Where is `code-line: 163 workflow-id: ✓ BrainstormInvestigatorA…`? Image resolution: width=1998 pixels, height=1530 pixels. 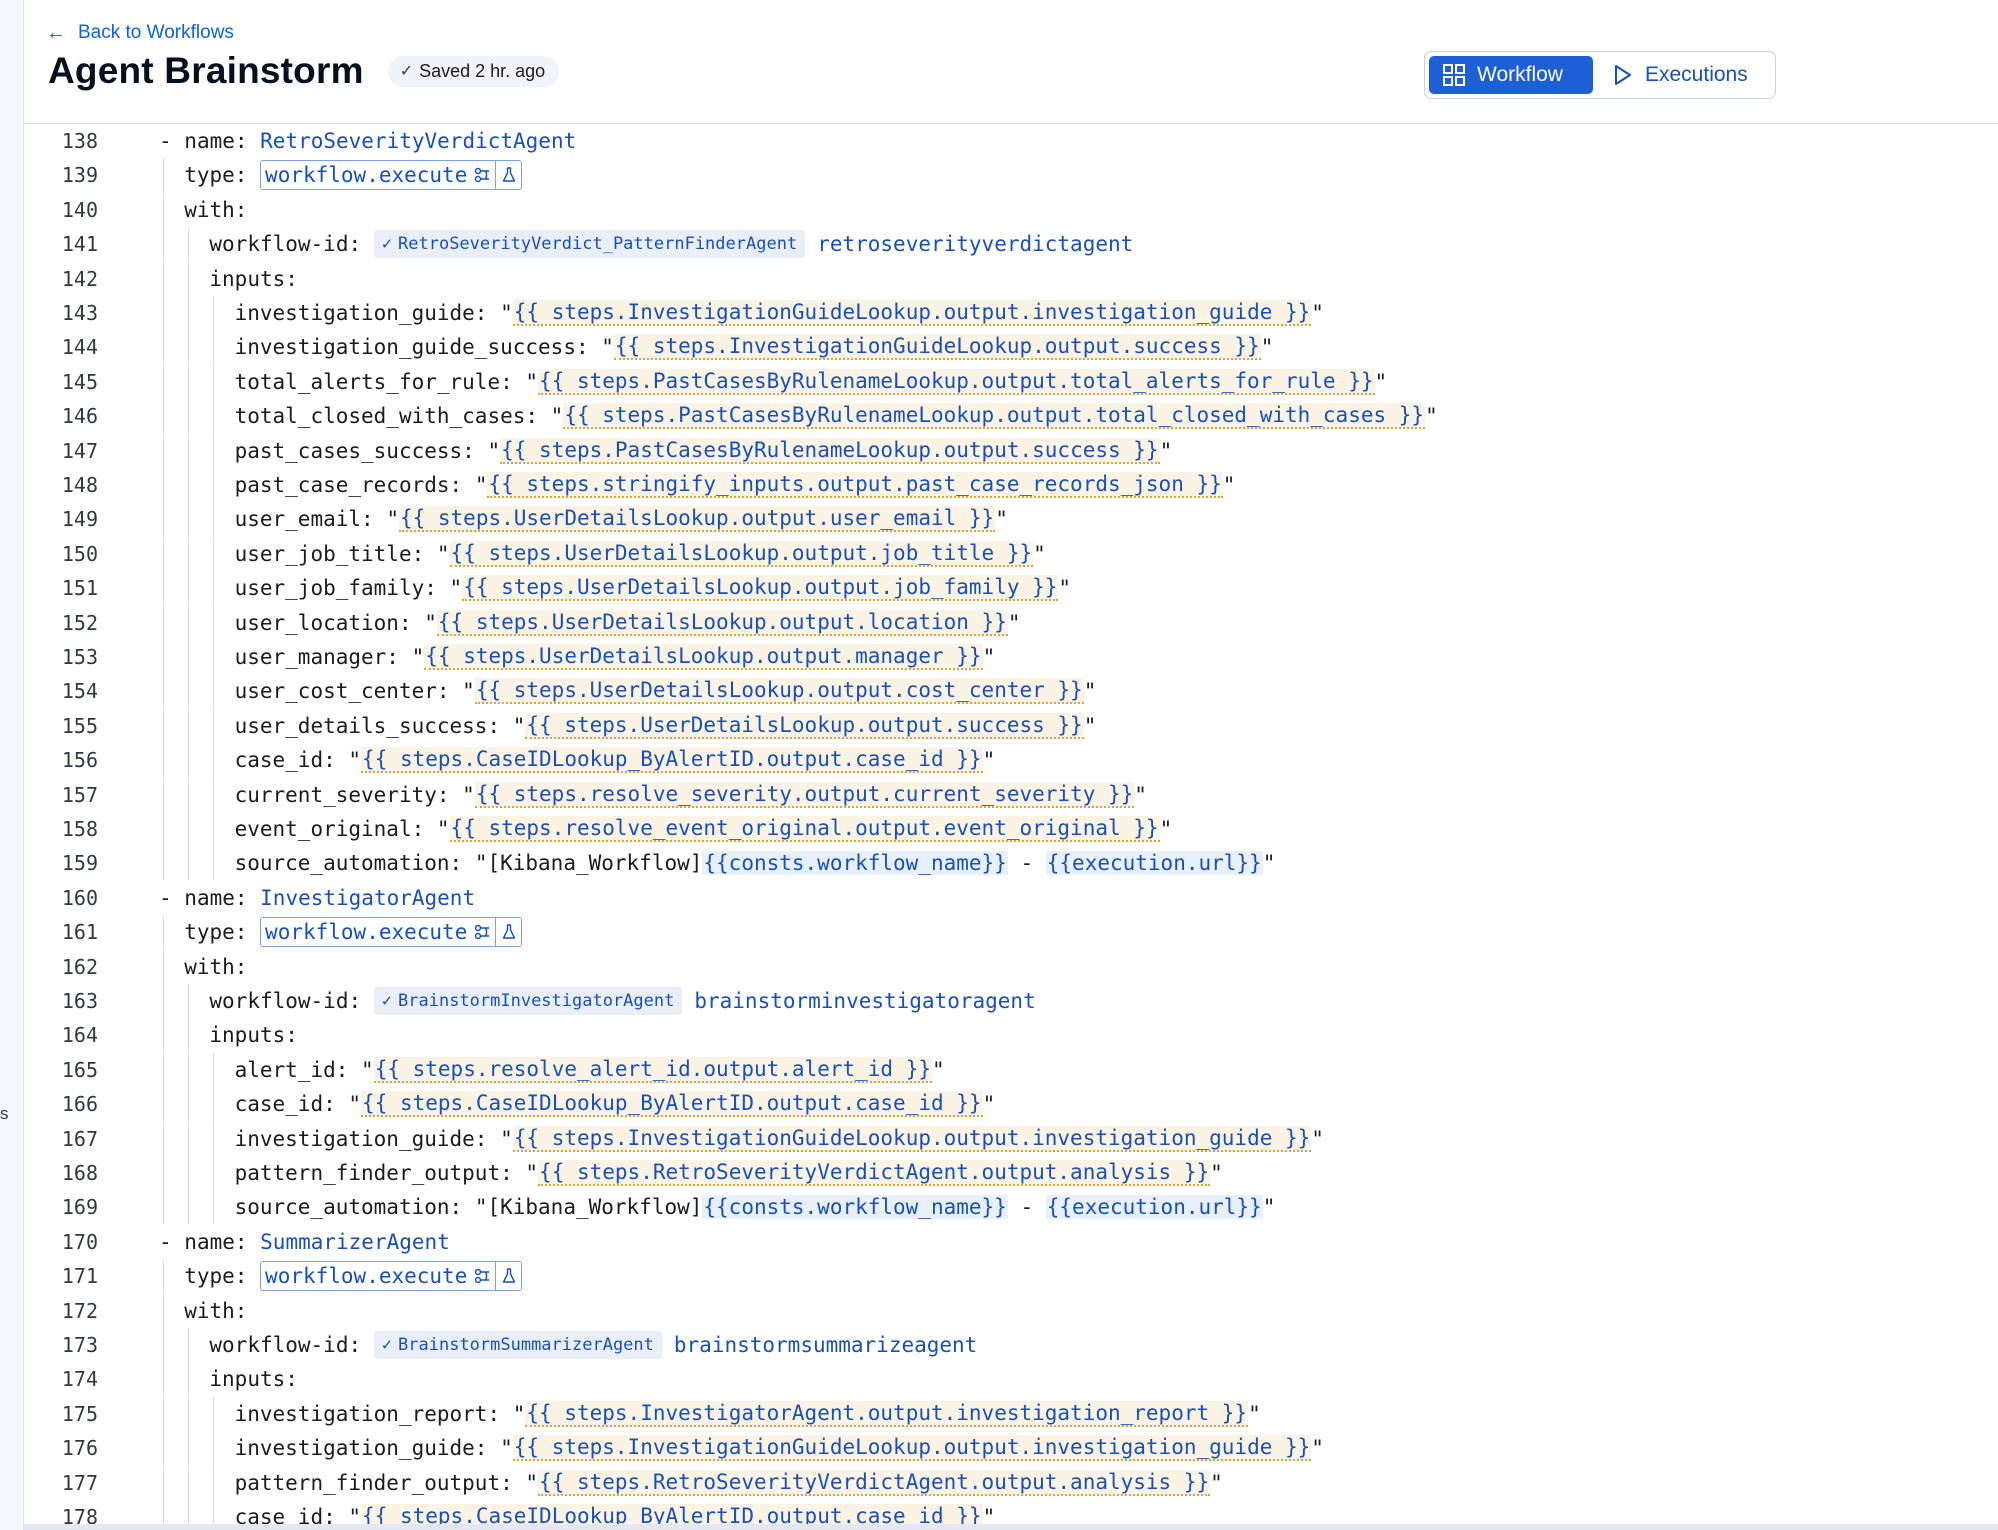
code-line: 163 workflow-id: ✓ BrainstormInvestigatorA… is located at coordinates (1011, 1001).